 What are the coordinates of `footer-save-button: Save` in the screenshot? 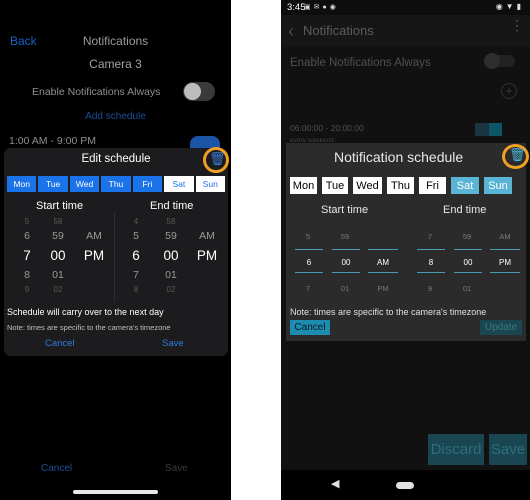 It's located at (176, 468).